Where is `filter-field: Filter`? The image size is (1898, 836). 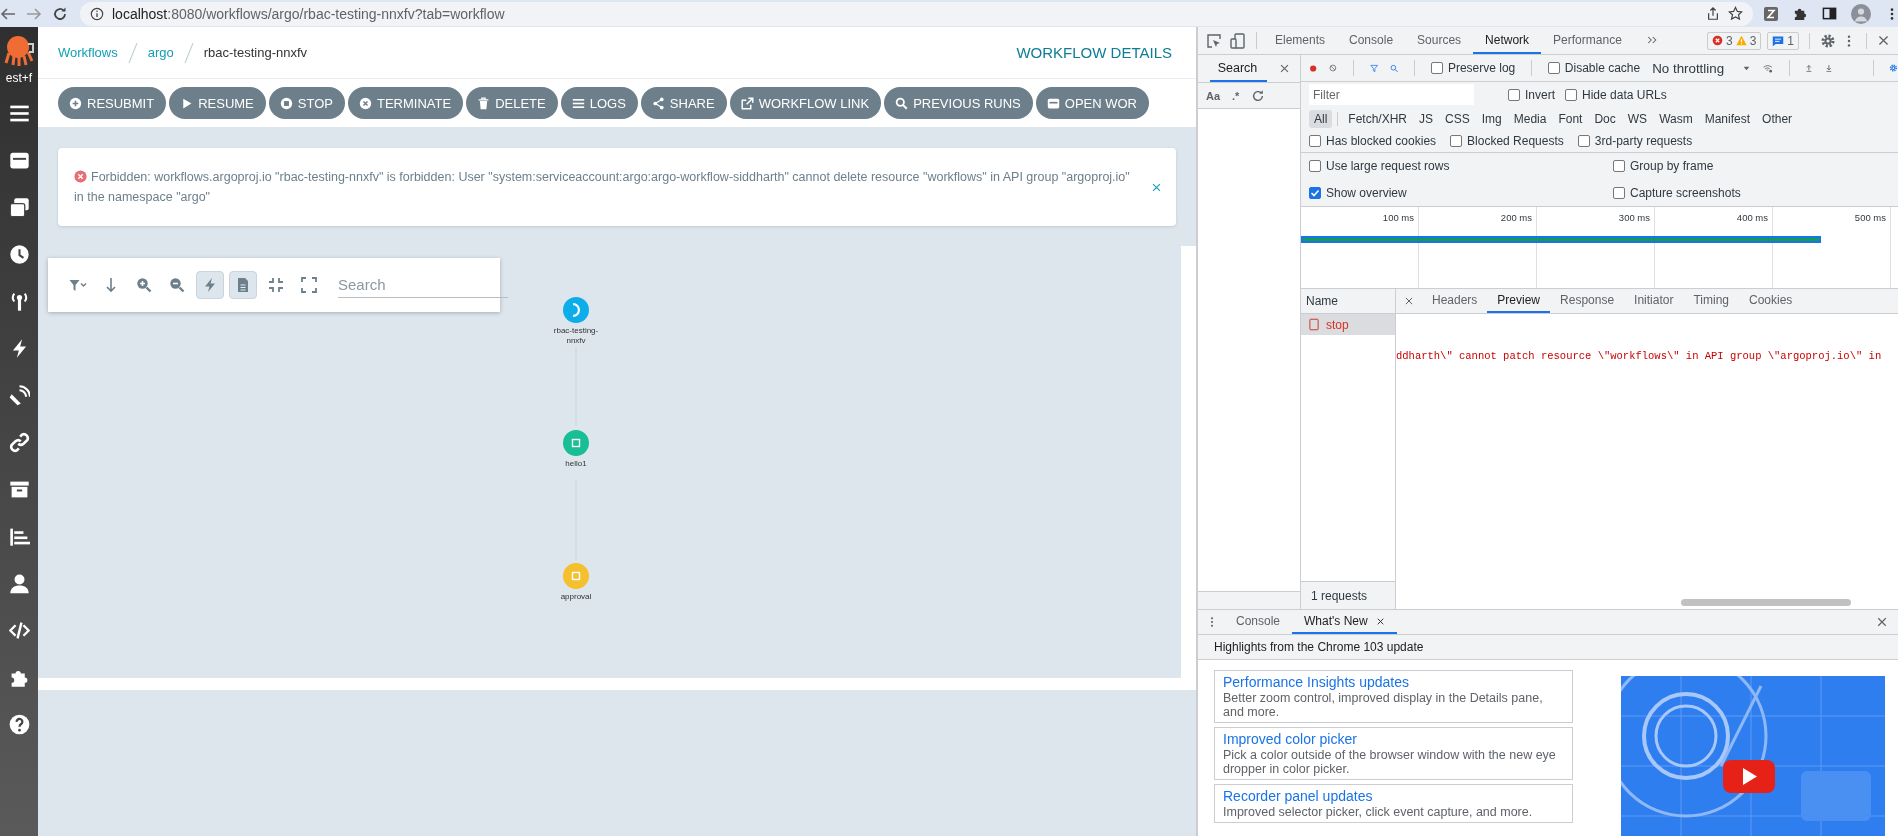 filter-field: Filter is located at coordinates (1391, 94).